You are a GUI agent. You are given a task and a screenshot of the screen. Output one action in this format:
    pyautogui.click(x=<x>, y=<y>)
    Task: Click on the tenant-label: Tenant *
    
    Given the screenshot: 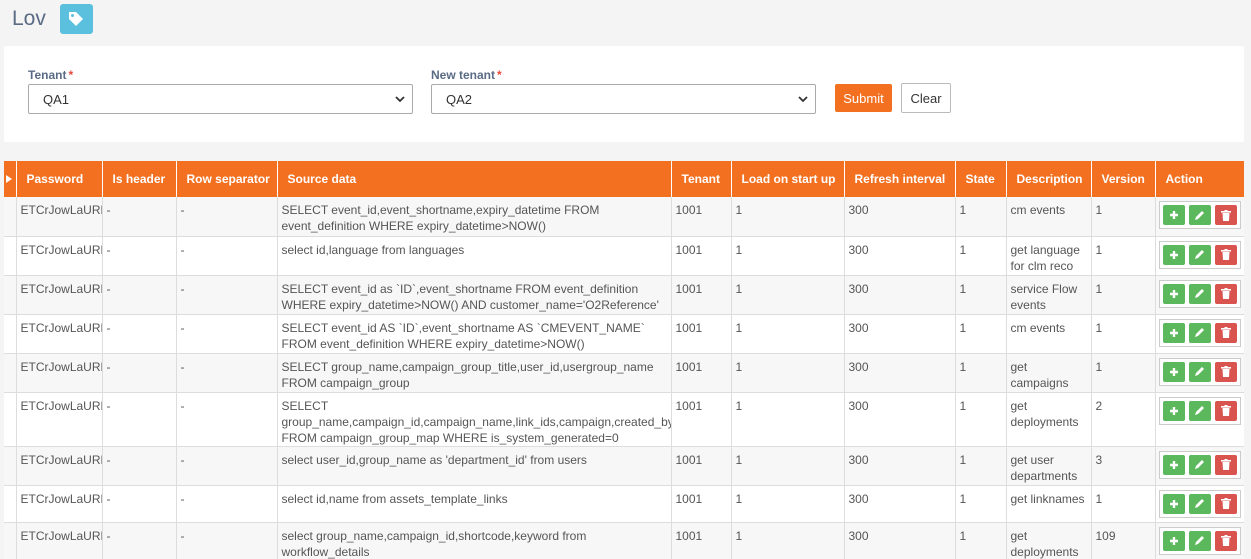 What is the action you would take?
    pyautogui.click(x=51, y=75)
    